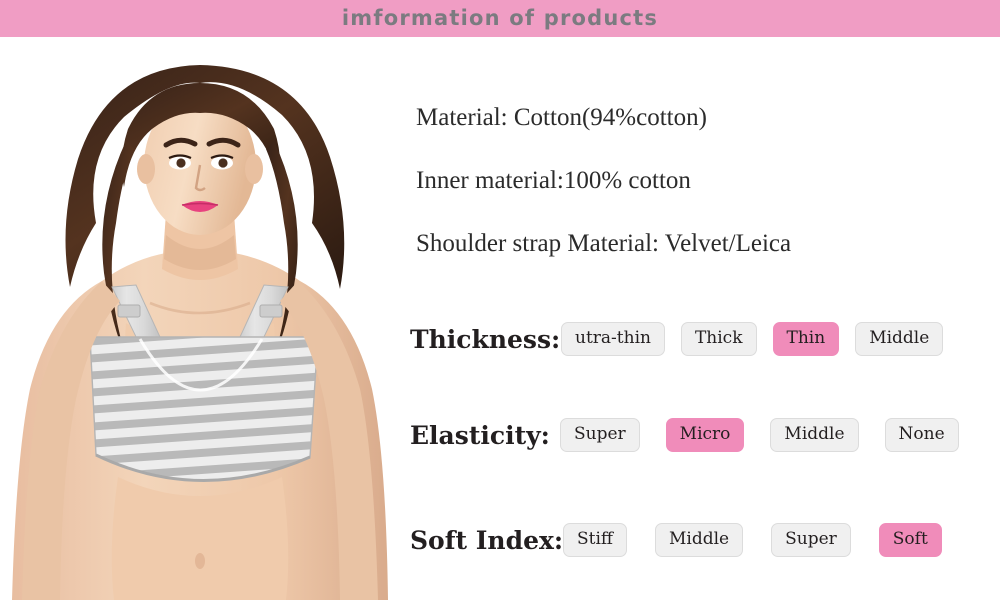 Image resolution: width=1000 pixels, height=600 pixels. I want to click on option-soft-index-middle: Middle, so click(699, 540).